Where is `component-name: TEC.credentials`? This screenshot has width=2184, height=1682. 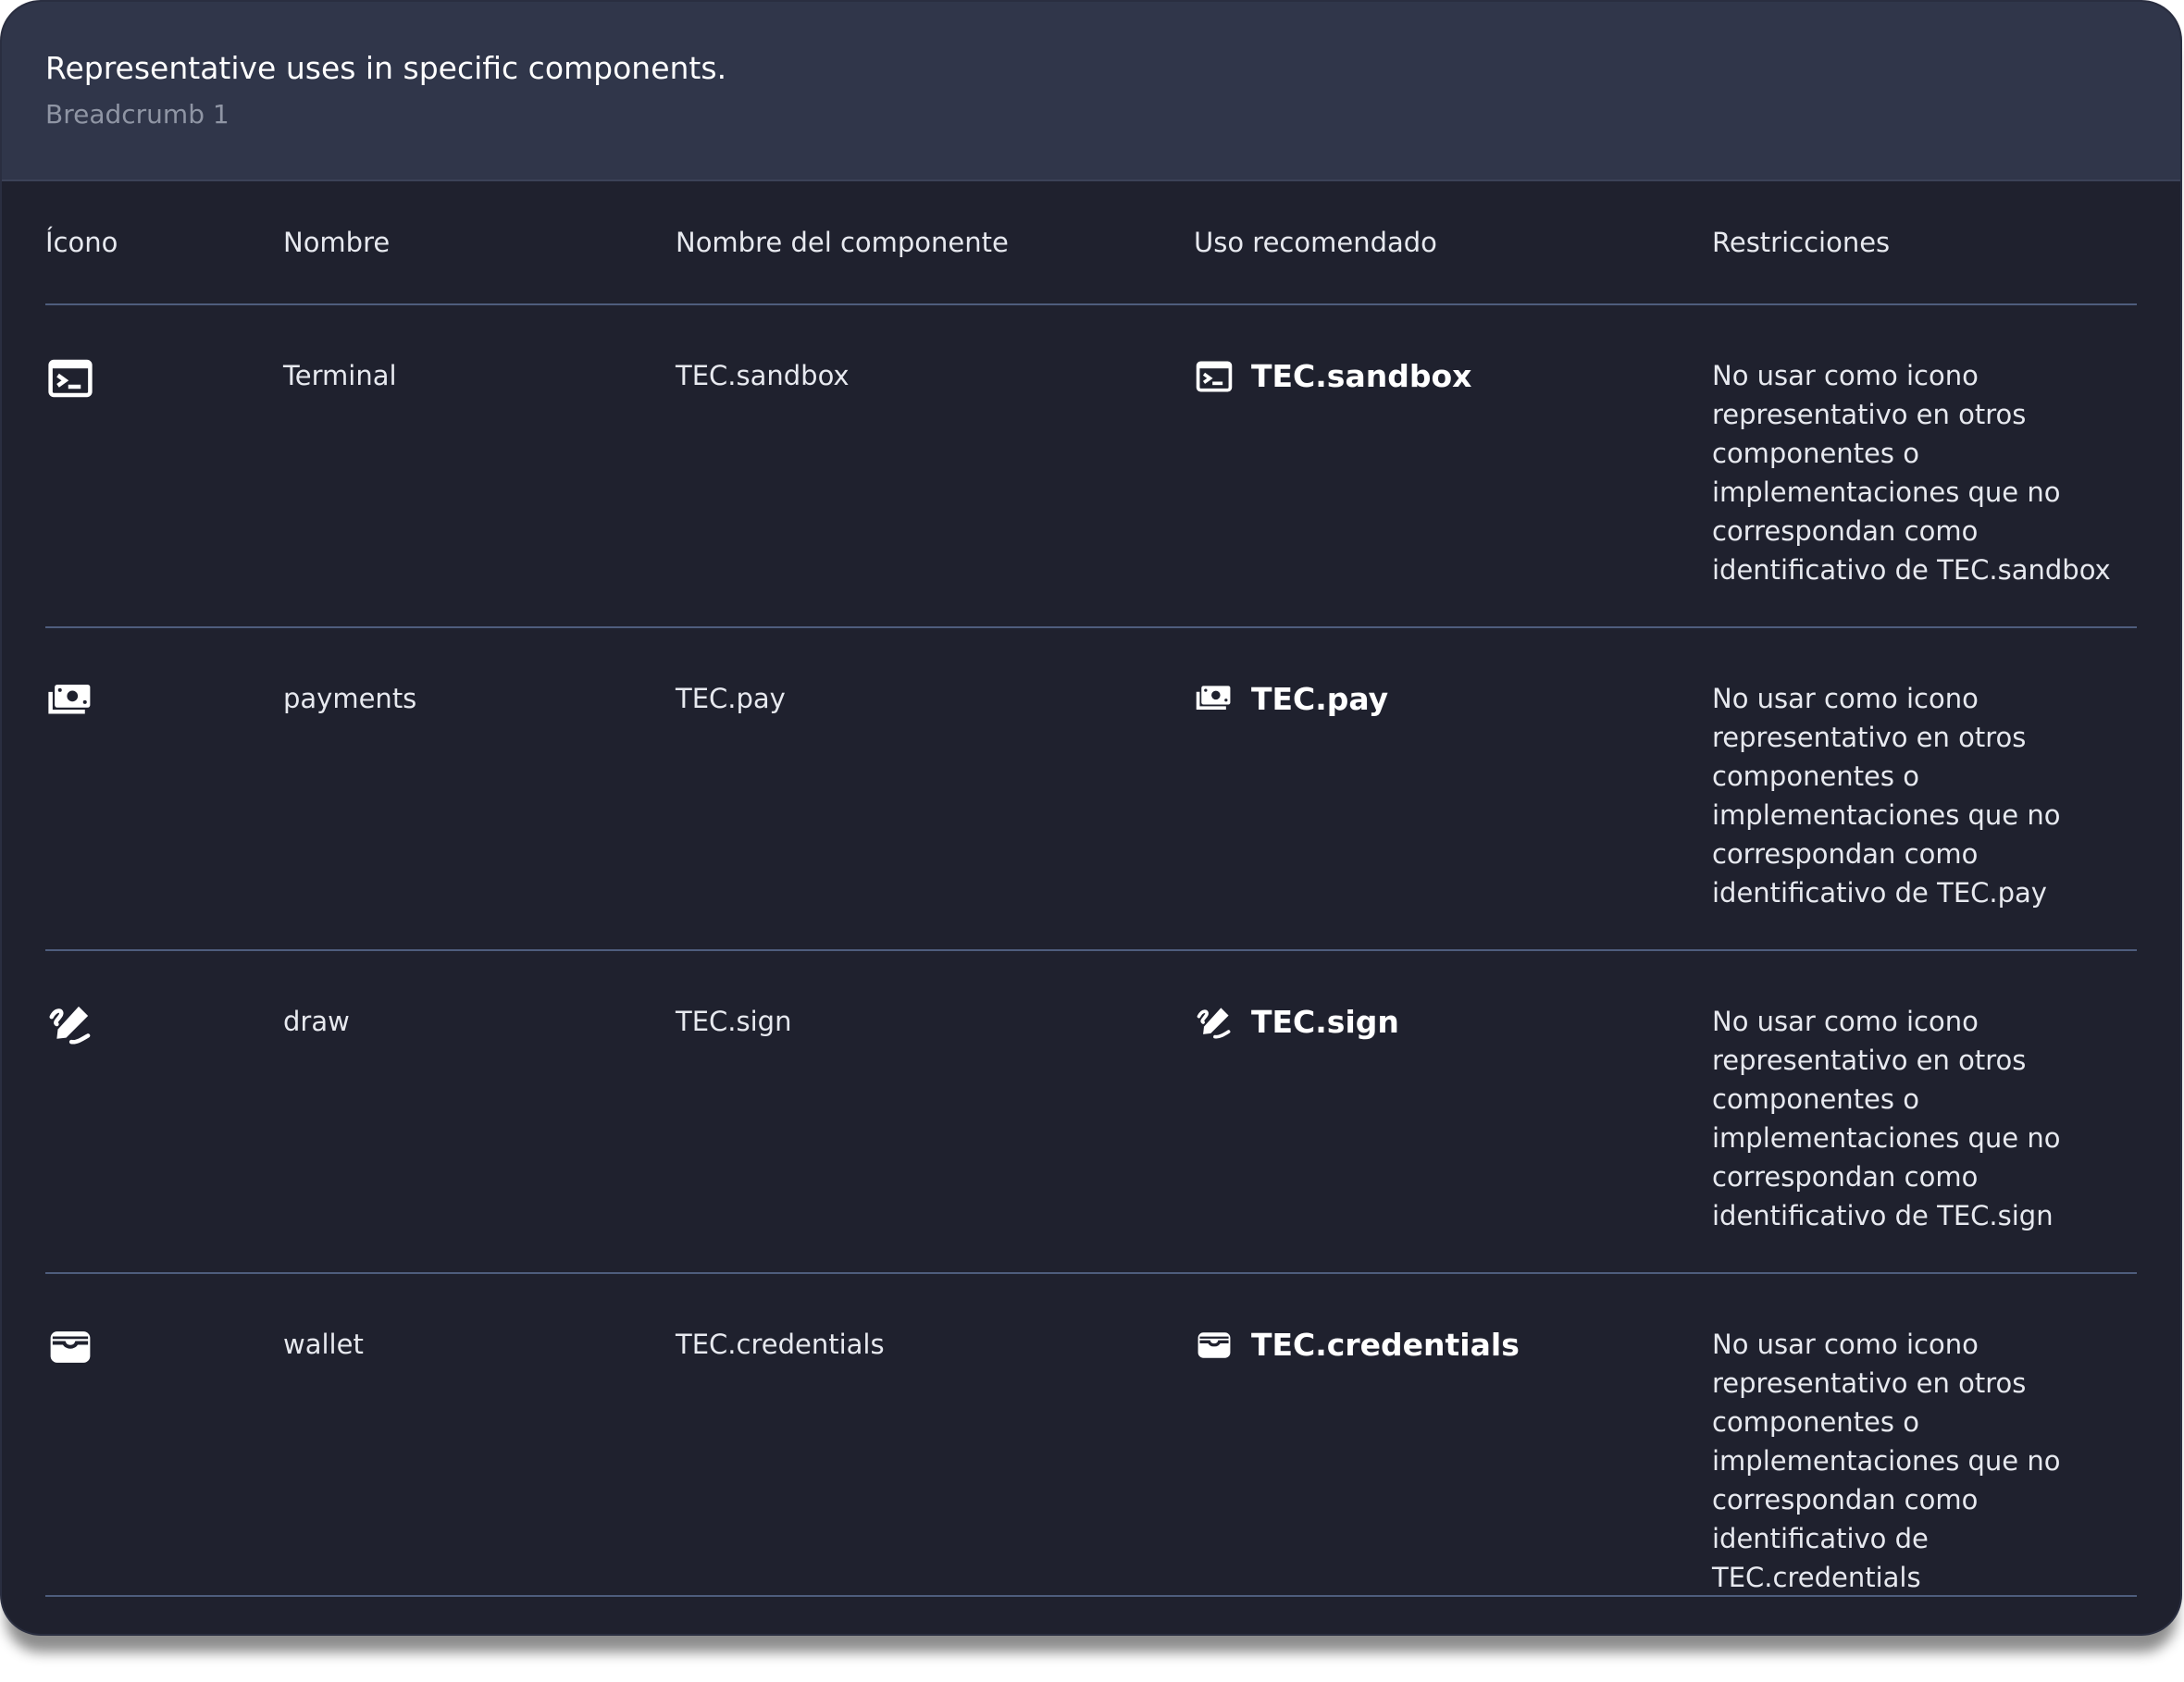
component-name: TEC.credentials is located at coordinates (780, 1344).